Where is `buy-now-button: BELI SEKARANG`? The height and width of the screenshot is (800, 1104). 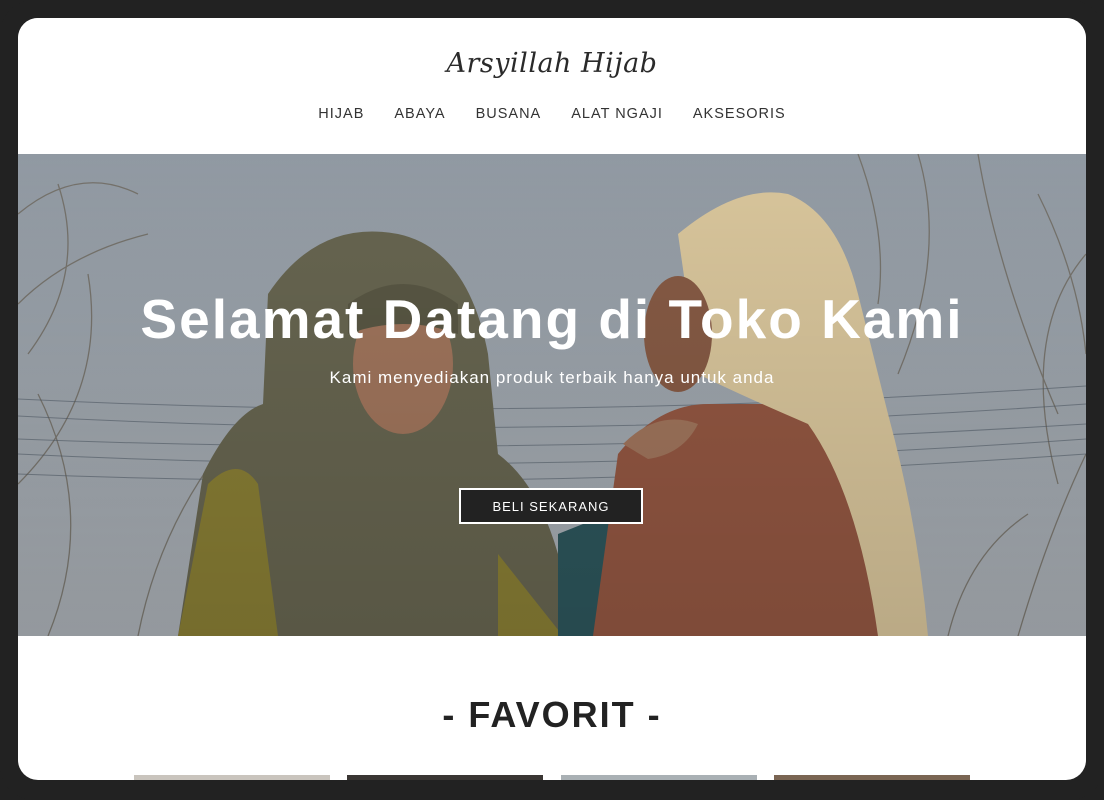 buy-now-button: BELI SEKARANG is located at coordinates (551, 506).